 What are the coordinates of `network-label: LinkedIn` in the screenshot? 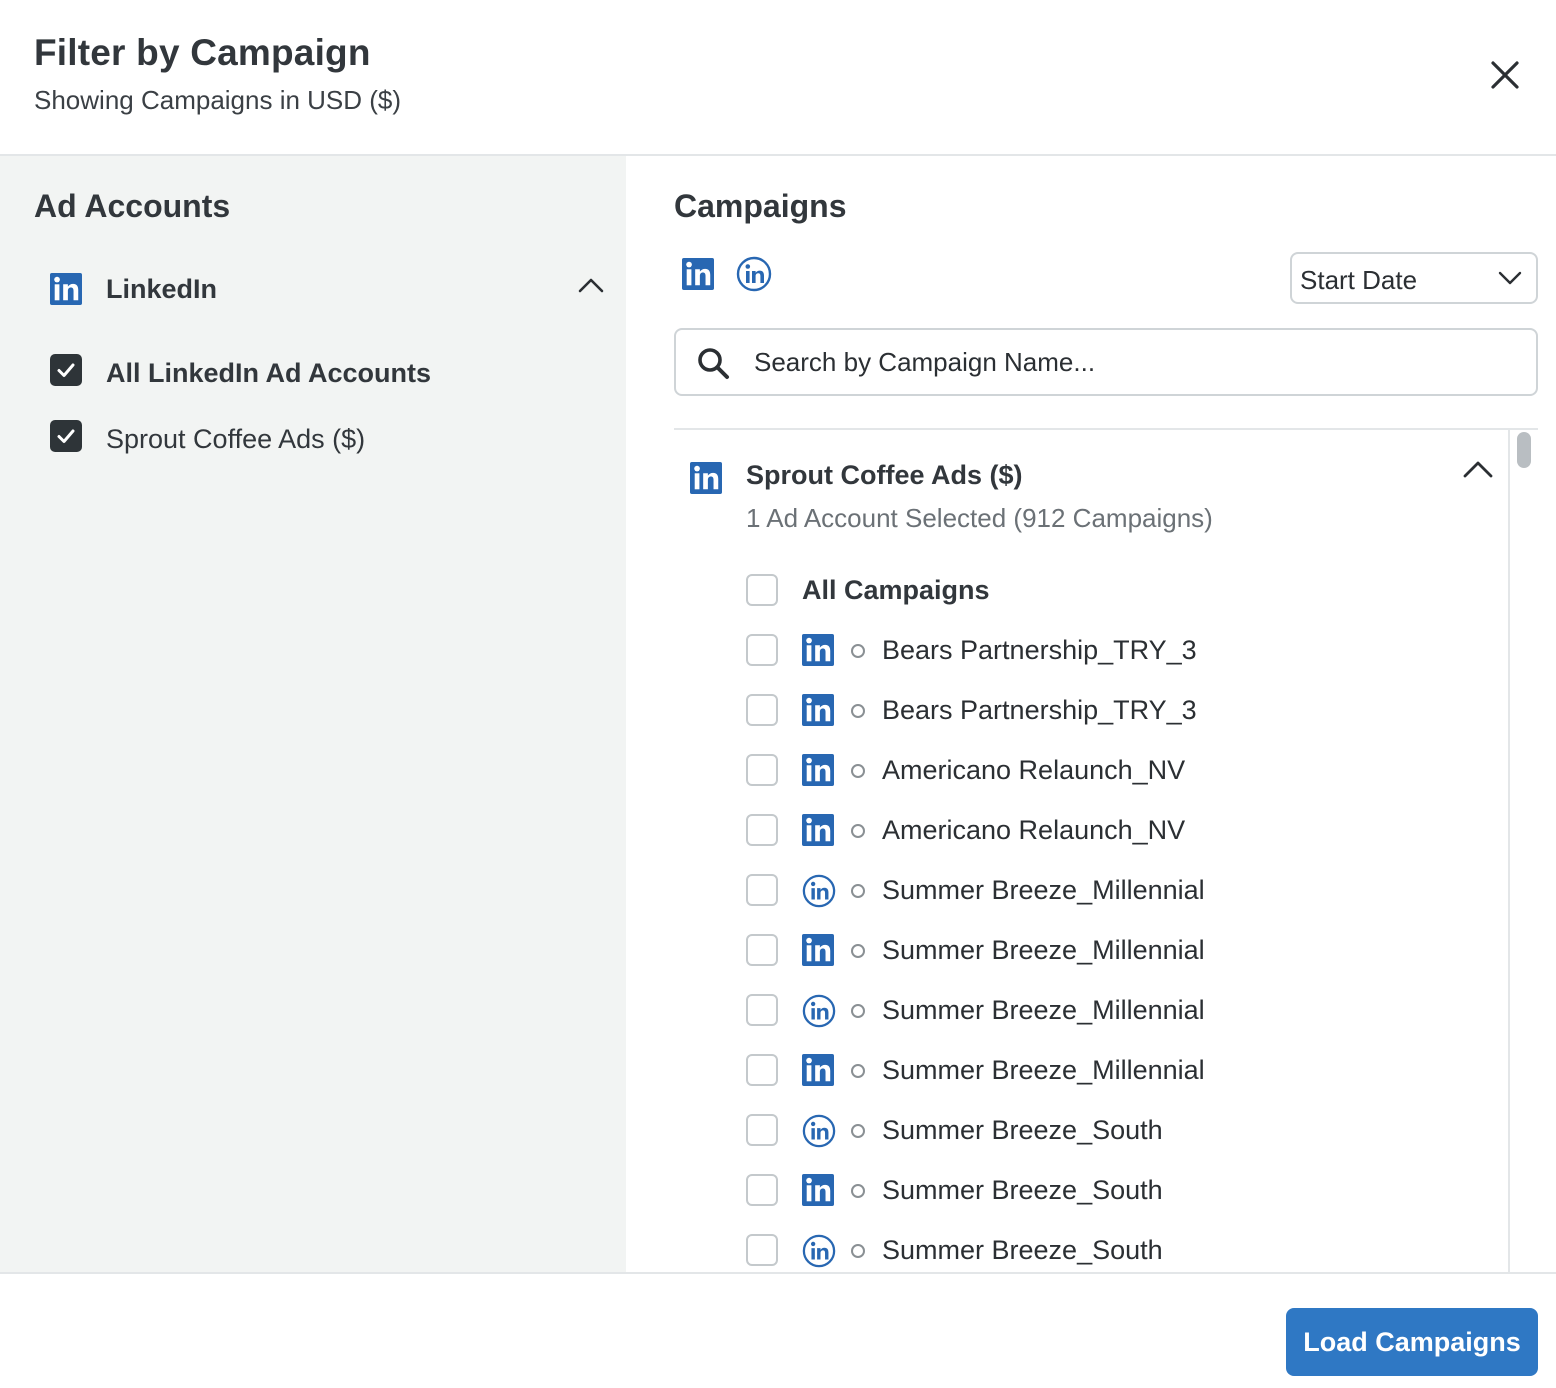 It's located at (162, 289).